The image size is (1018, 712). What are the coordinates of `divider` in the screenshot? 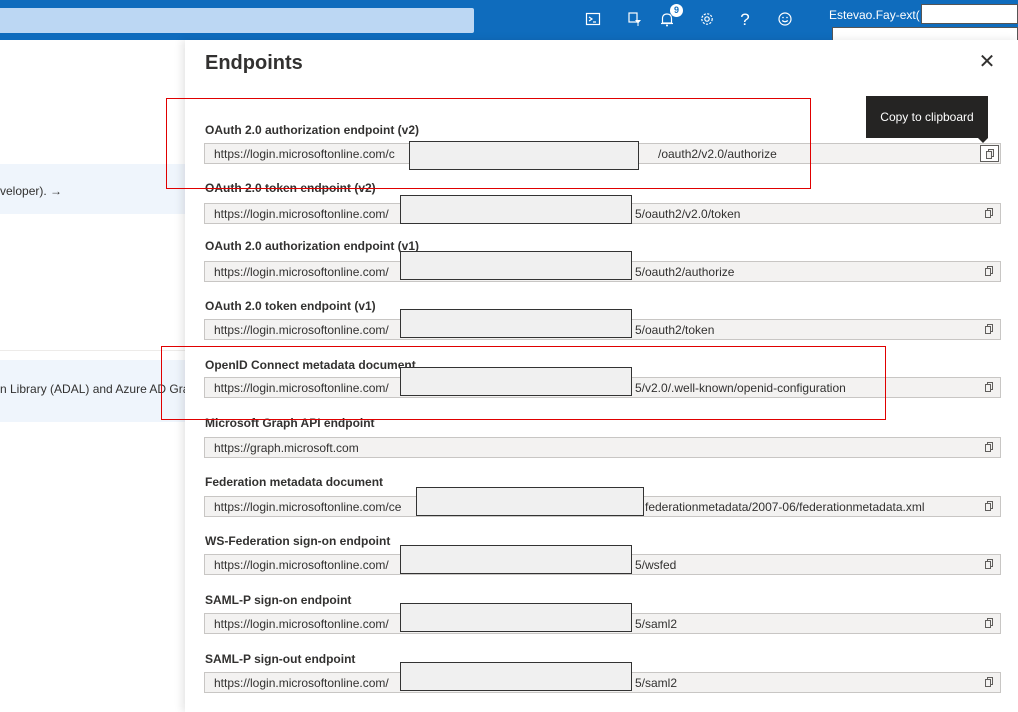 It's located at (92, 350).